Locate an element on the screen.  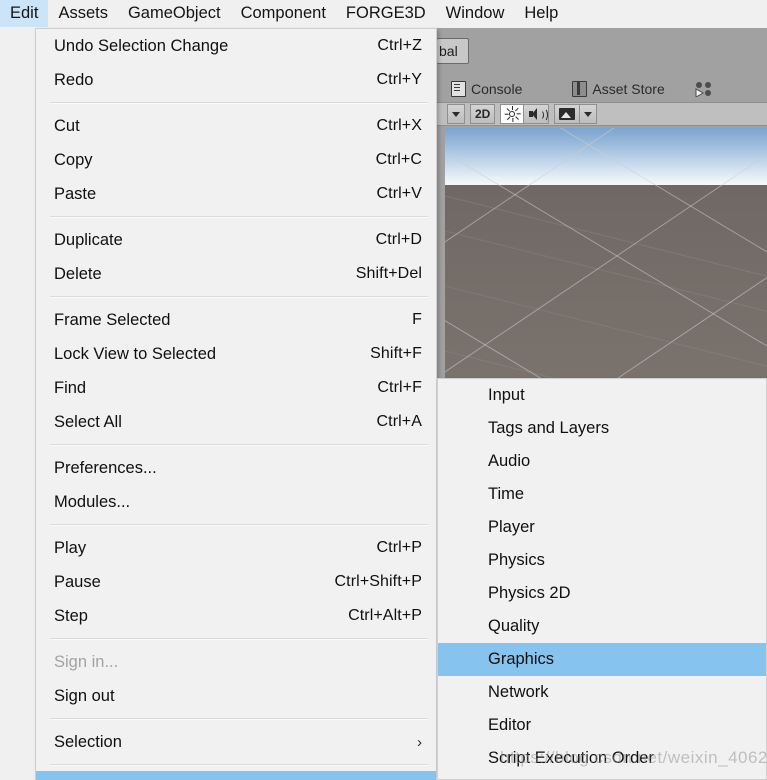
menu-item-find: Find Ctrl+F is located at coordinates (236, 388).